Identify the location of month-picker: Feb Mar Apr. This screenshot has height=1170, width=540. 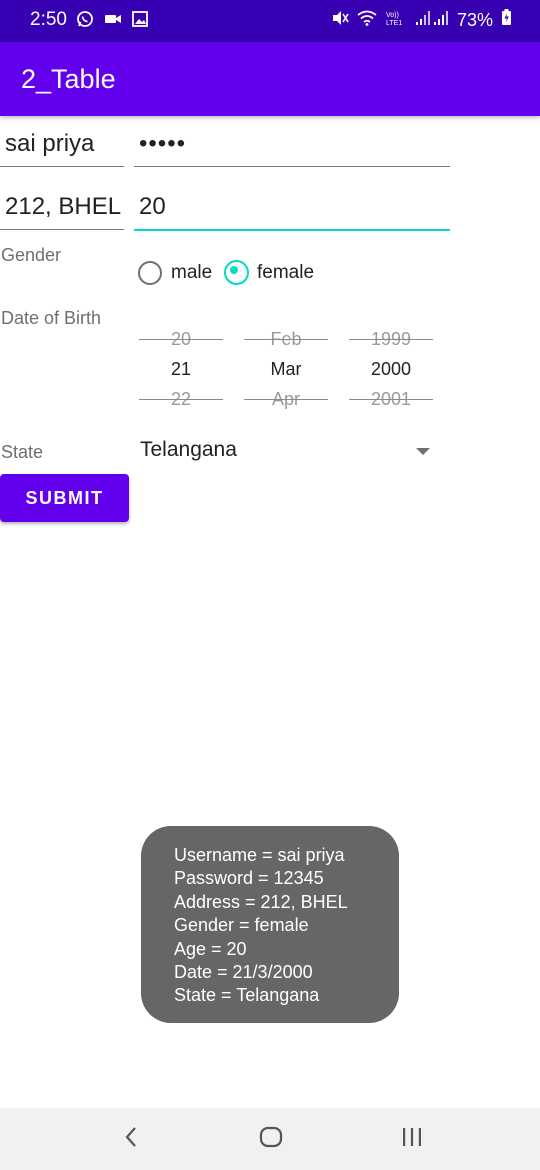
(286, 369).